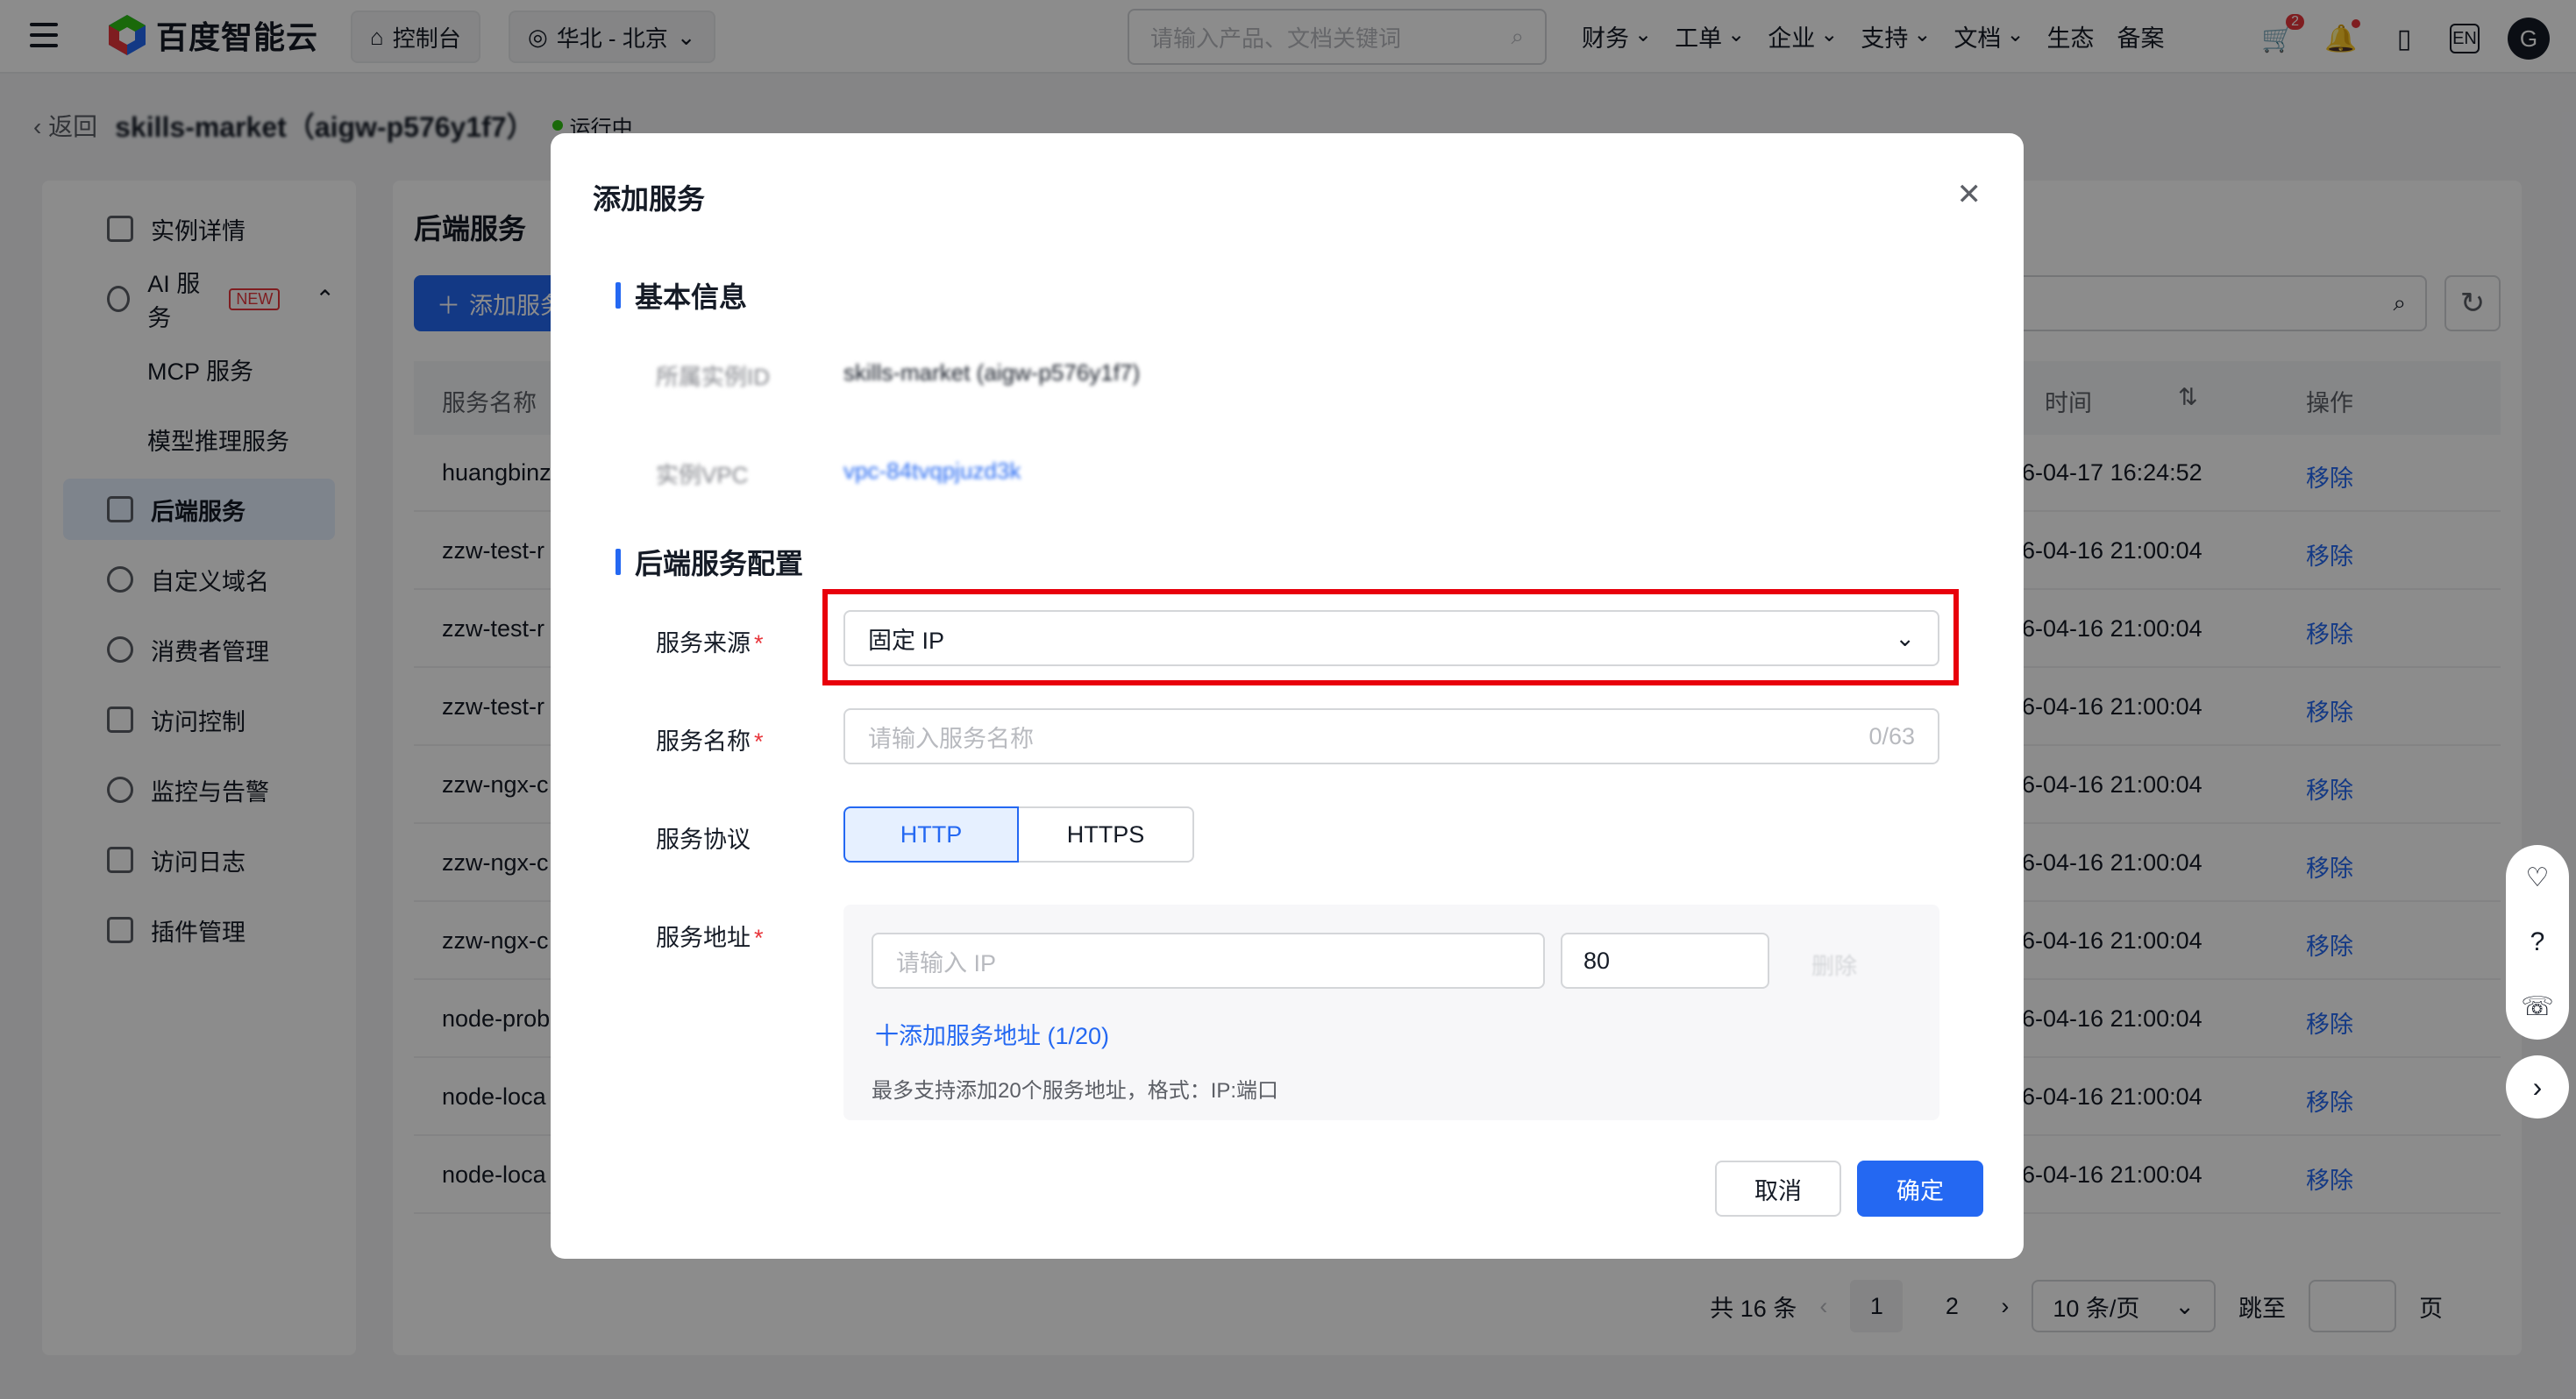 This screenshot has width=2576, height=1399. I want to click on instance-id-label: 所属实例ID, so click(713, 377).